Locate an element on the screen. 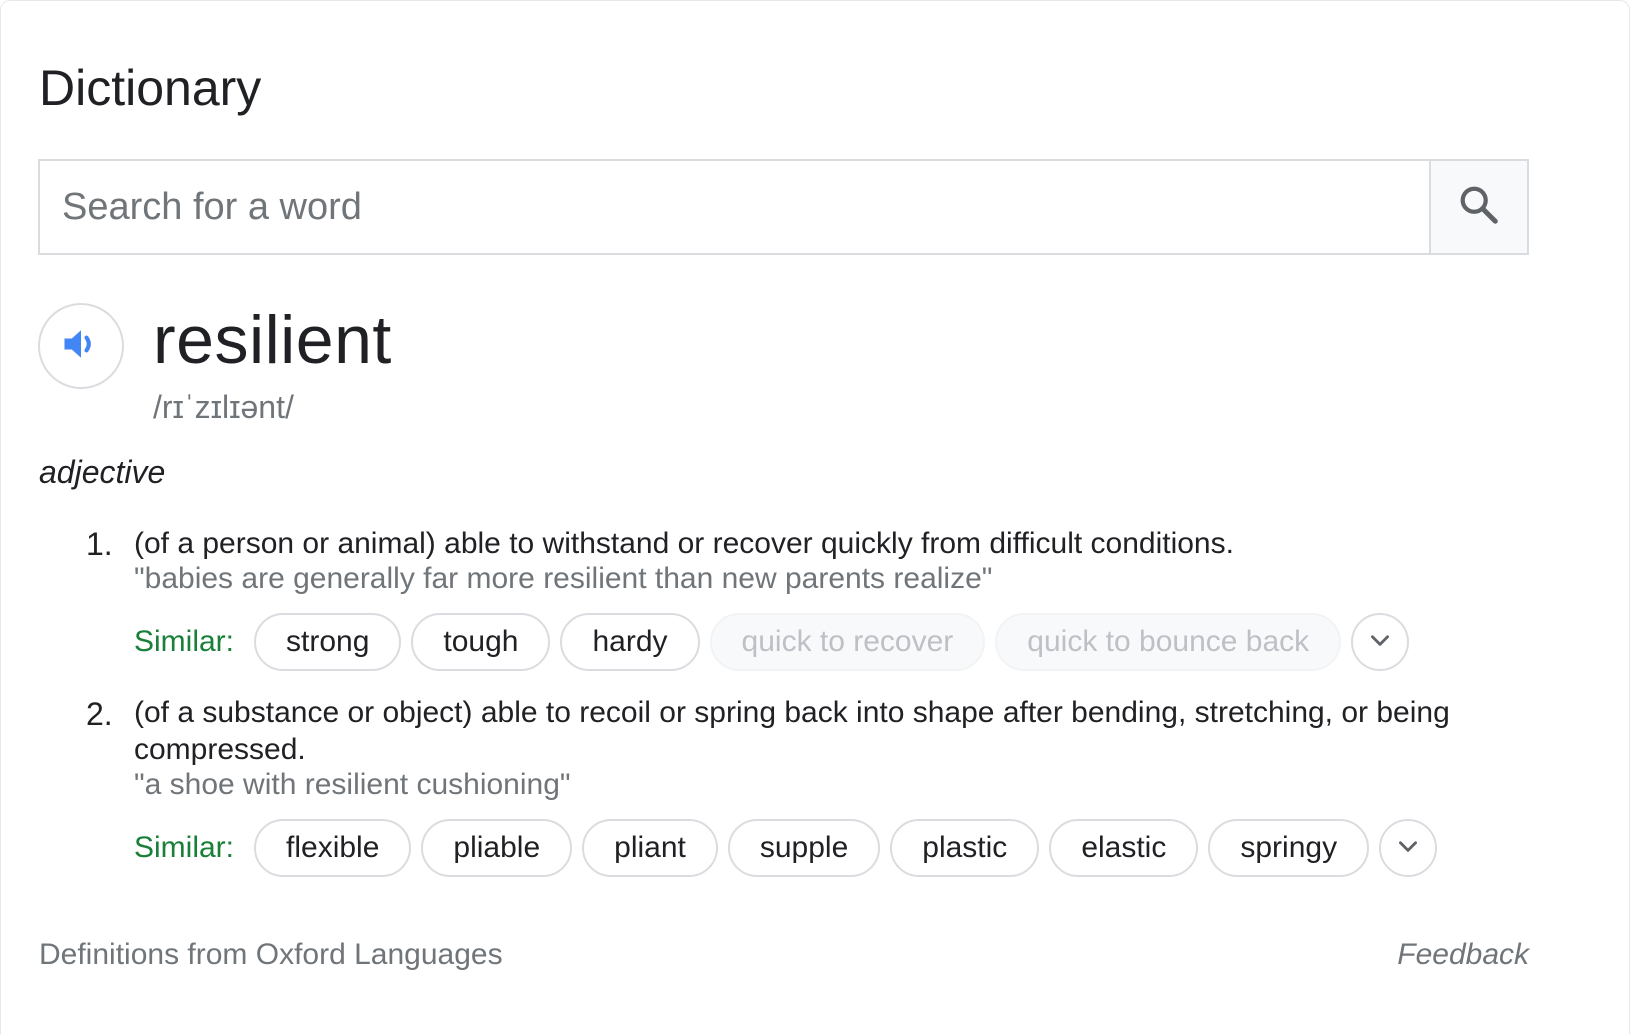 The width and height of the screenshot is (1630, 1034). similar-chip: quick to bounce back is located at coordinates (1168, 642).